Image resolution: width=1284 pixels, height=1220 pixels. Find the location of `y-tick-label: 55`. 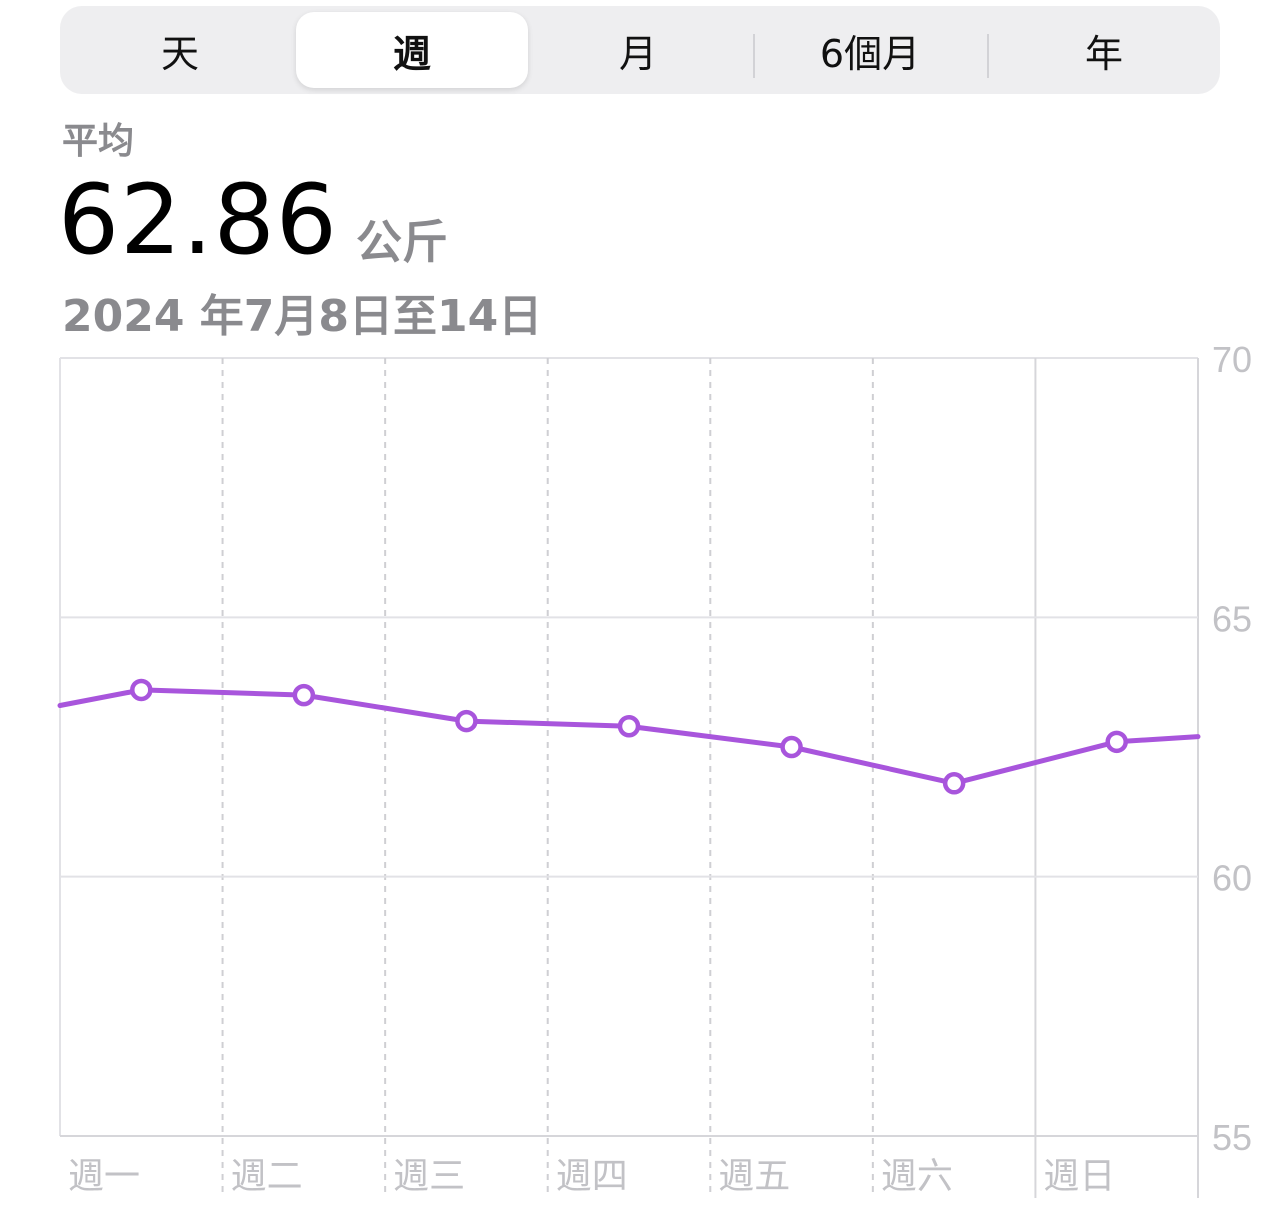

y-tick-label: 55 is located at coordinates (1232, 1137).